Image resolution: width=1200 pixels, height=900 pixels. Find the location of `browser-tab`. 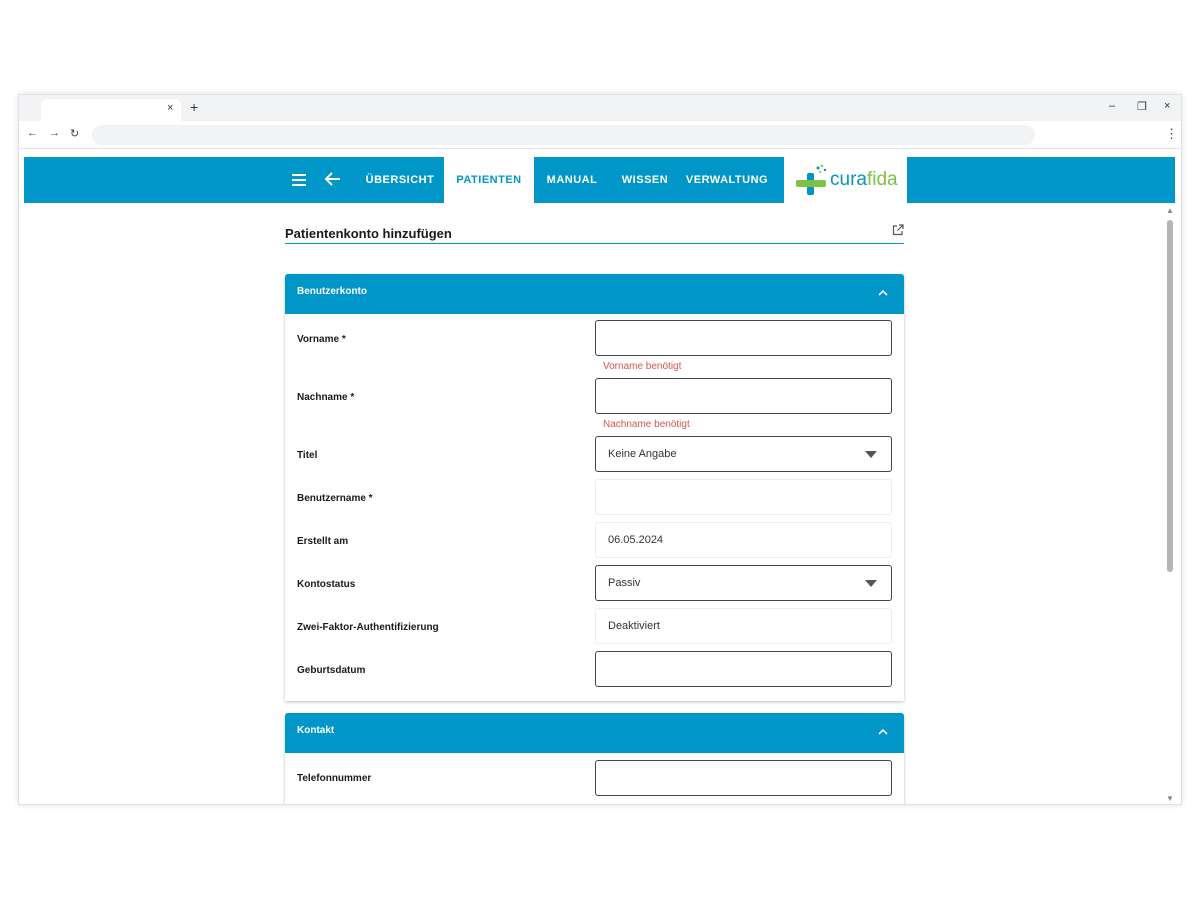

browser-tab is located at coordinates (111, 110).